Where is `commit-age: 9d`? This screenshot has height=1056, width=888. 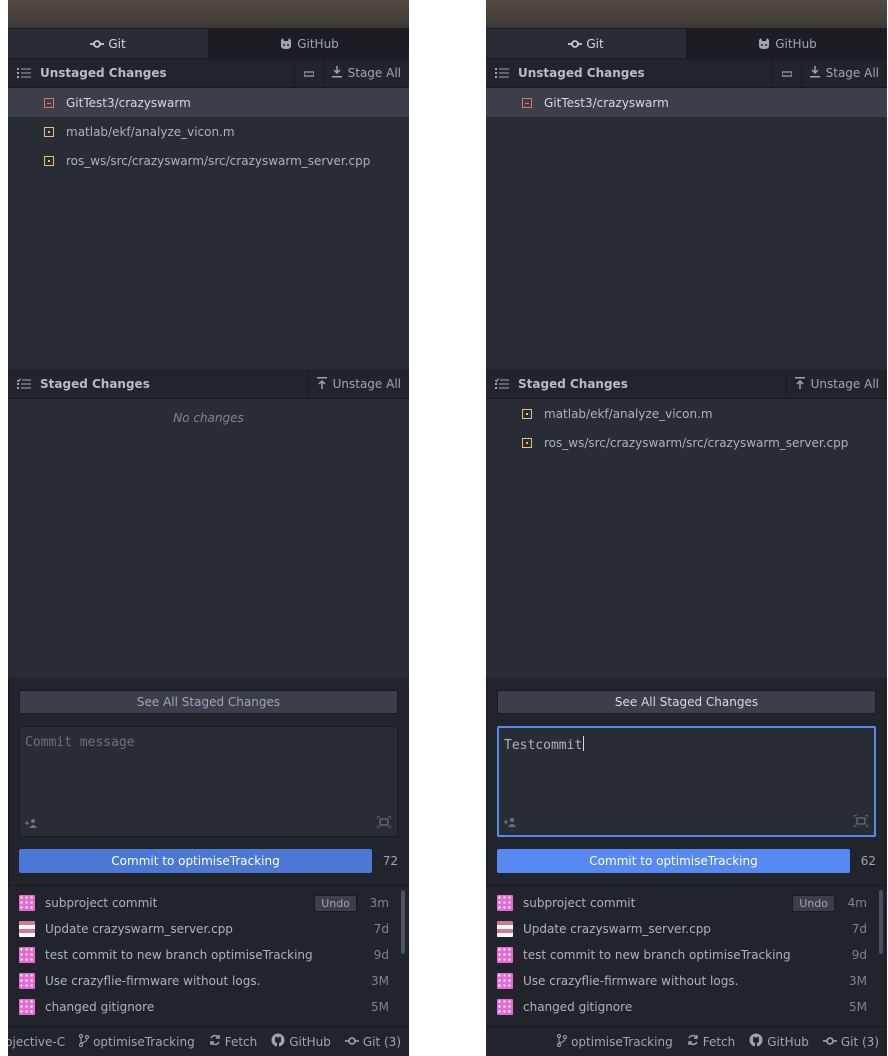 commit-age: 9d is located at coordinates (381, 955).